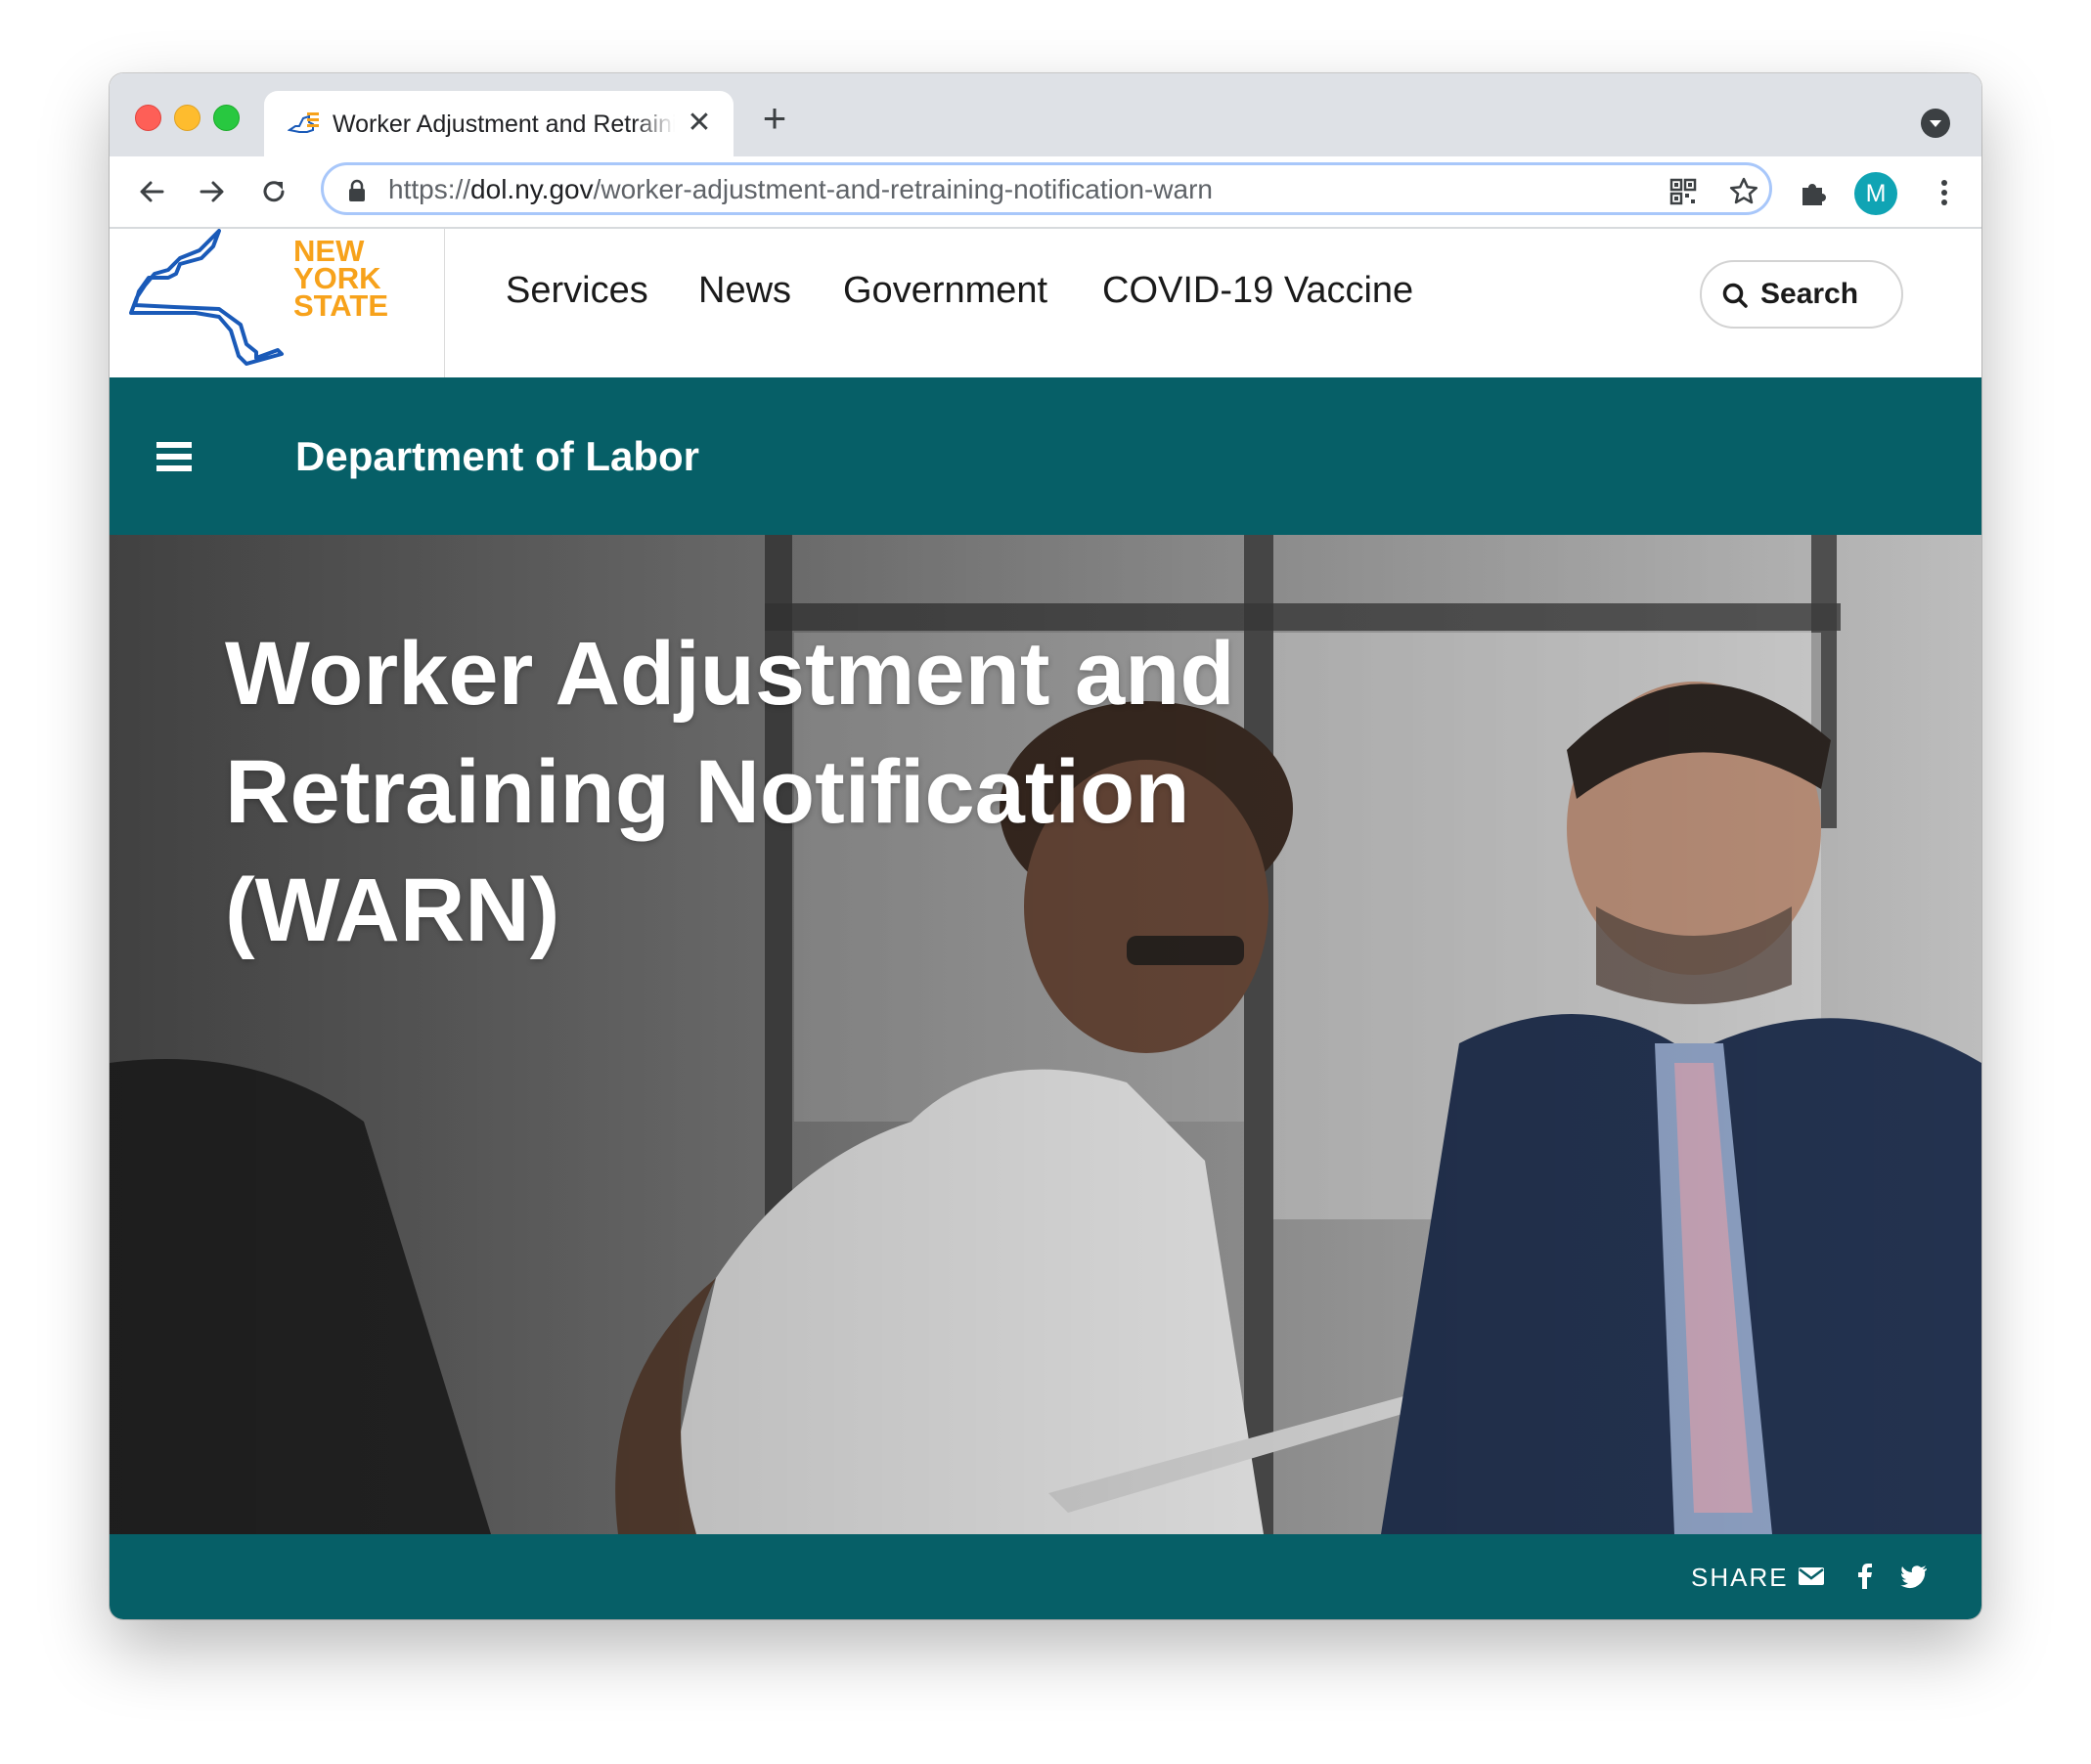 The width and height of the screenshot is (2091, 1764). What do you see at coordinates (577, 290) in the screenshot?
I see `nav-services: Services` at bounding box center [577, 290].